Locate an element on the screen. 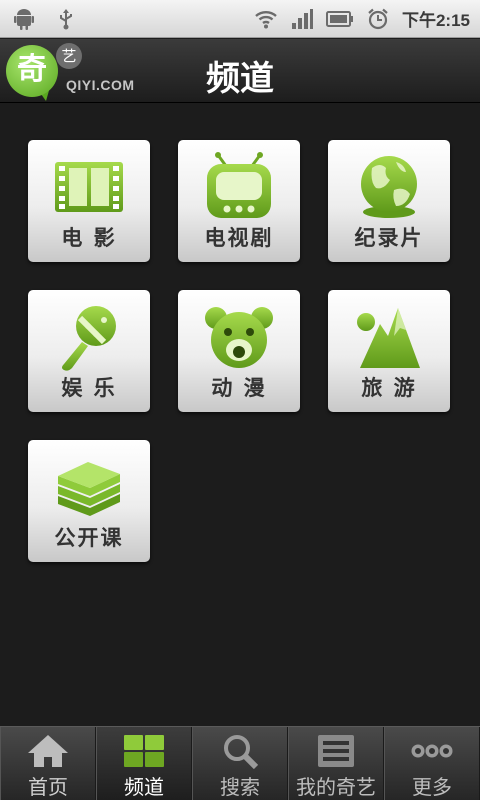  app-header: 奇 艺 QIYI.COM 频道 is located at coordinates (240, 71).